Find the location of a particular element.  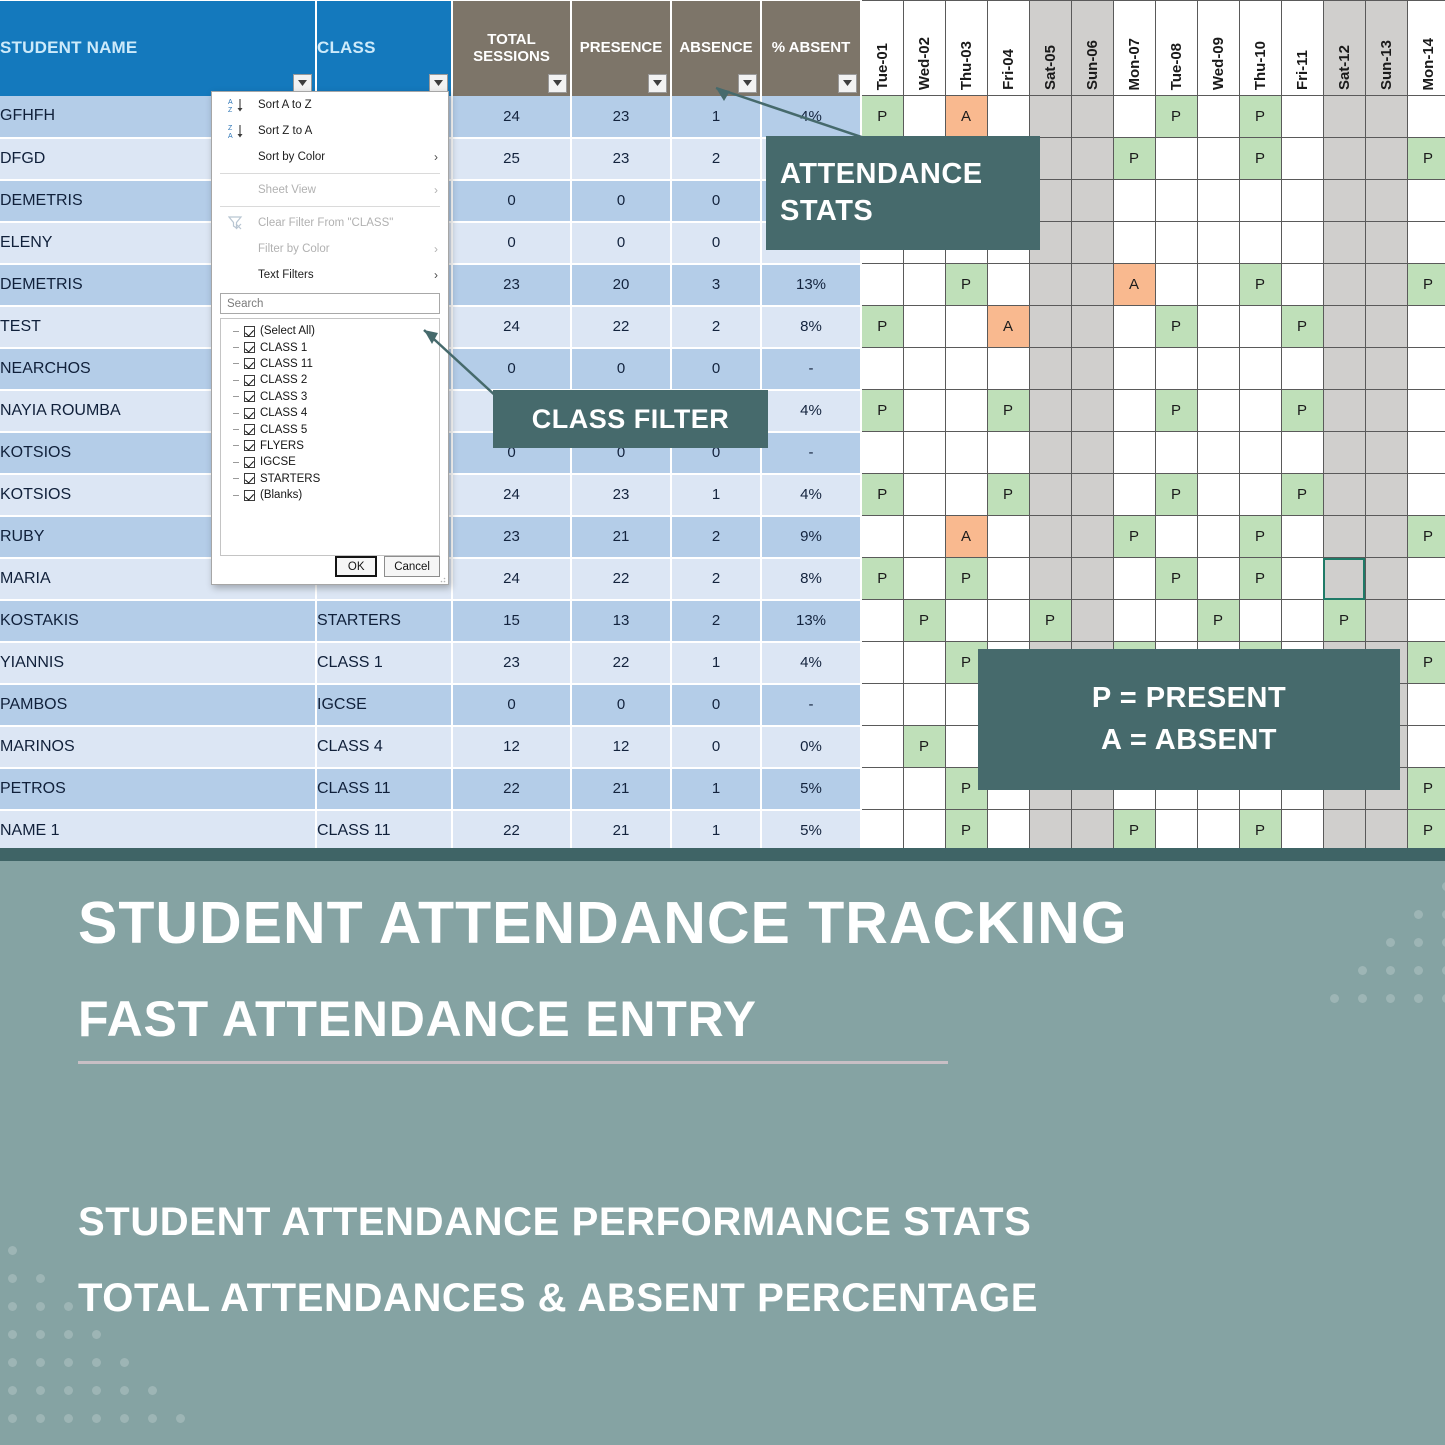

banner-feature-line-2: TOTAL ATTENDANCES & ABSENT PERCENTAGE is located at coordinates (558, 1298).